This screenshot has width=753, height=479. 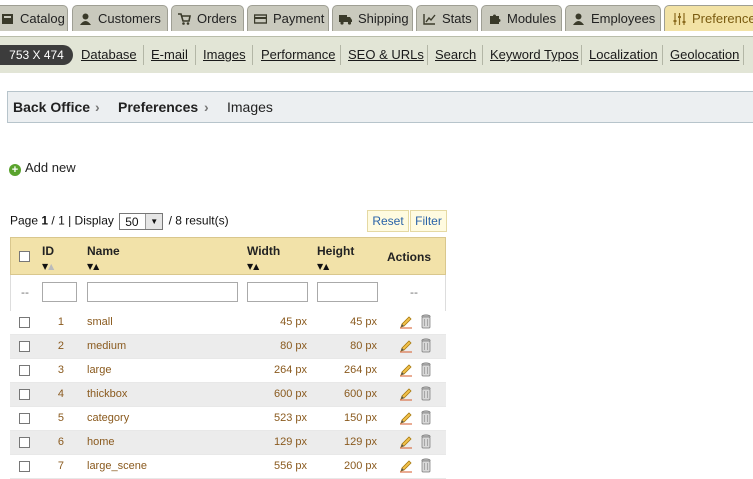 I want to click on cell-name: large, so click(x=99, y=370).